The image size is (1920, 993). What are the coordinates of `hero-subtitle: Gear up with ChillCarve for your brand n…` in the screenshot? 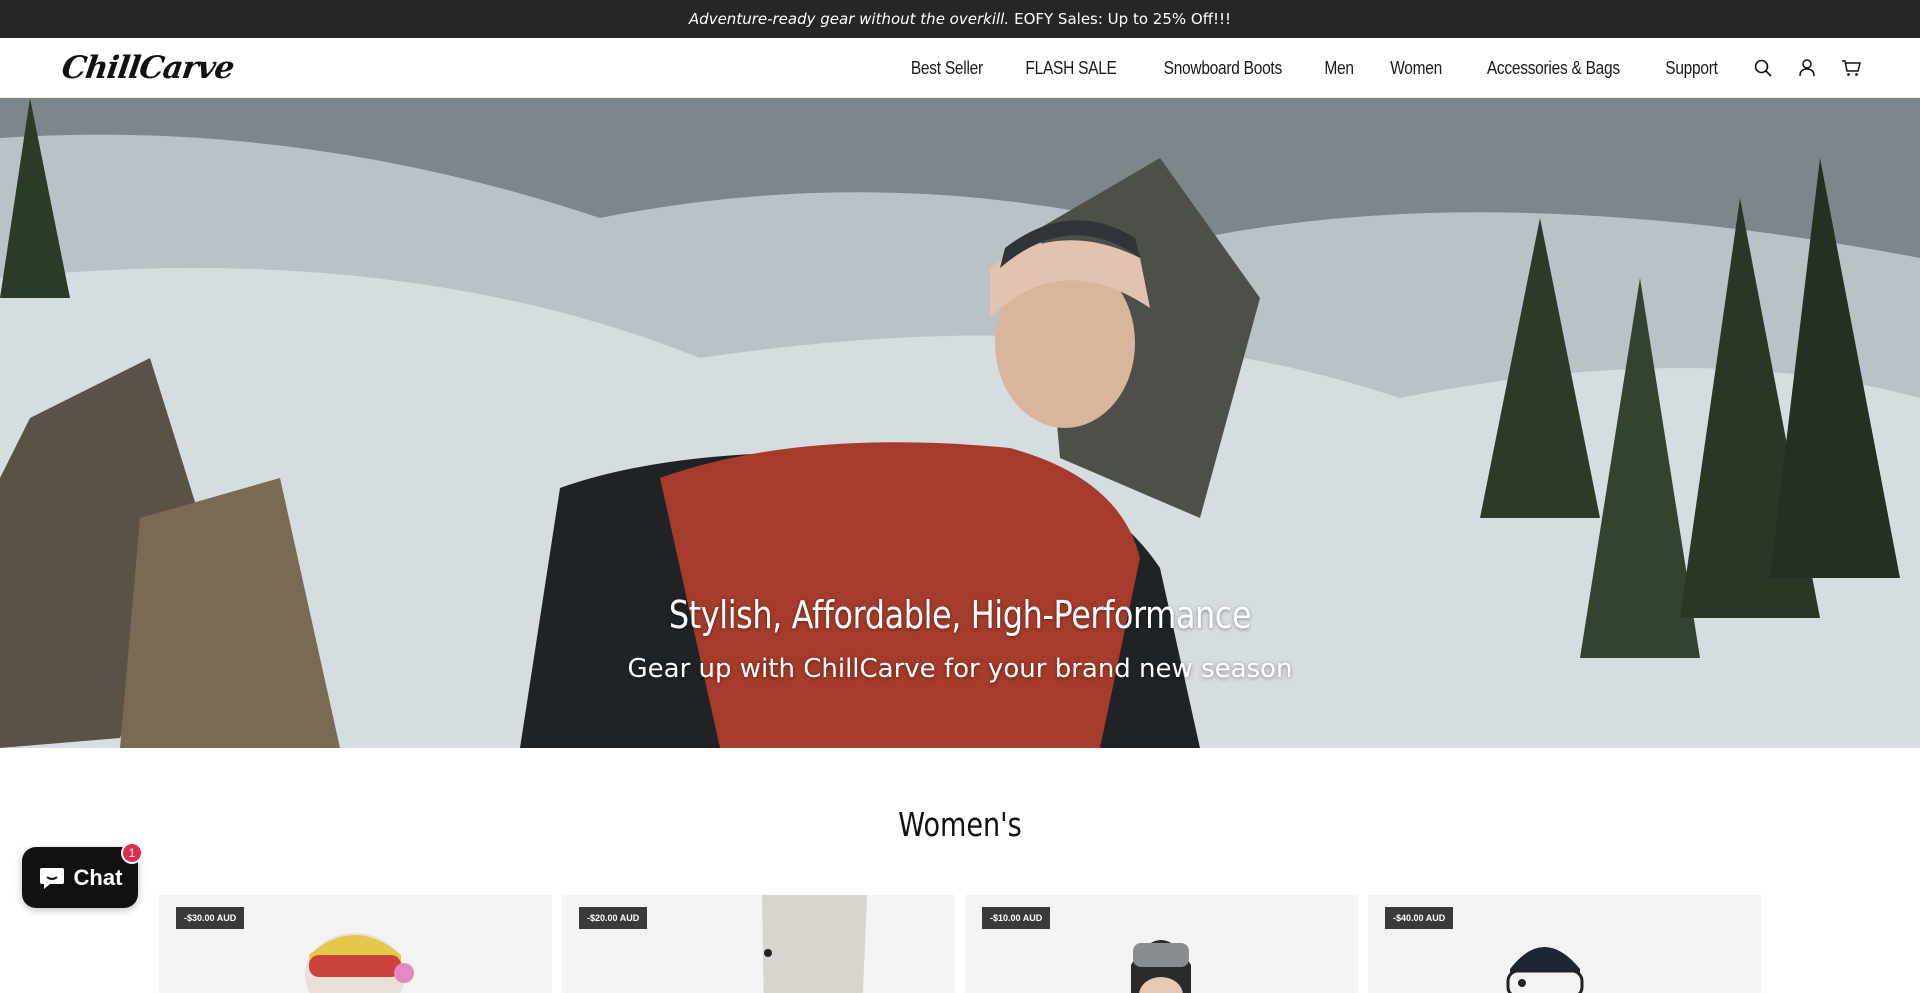 It's located at (960, 669).